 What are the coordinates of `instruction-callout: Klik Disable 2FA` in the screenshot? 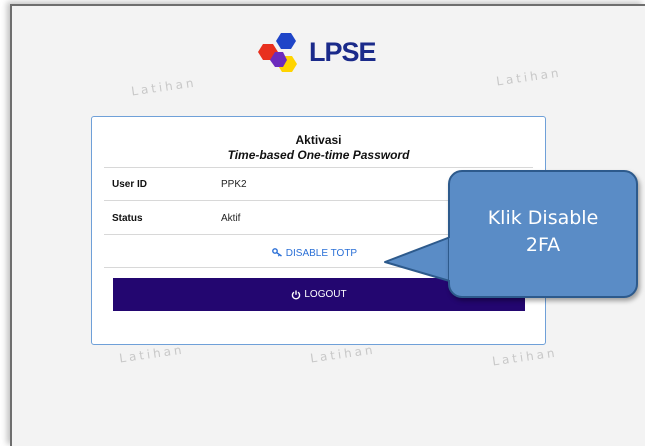 It's located at (543, 234).